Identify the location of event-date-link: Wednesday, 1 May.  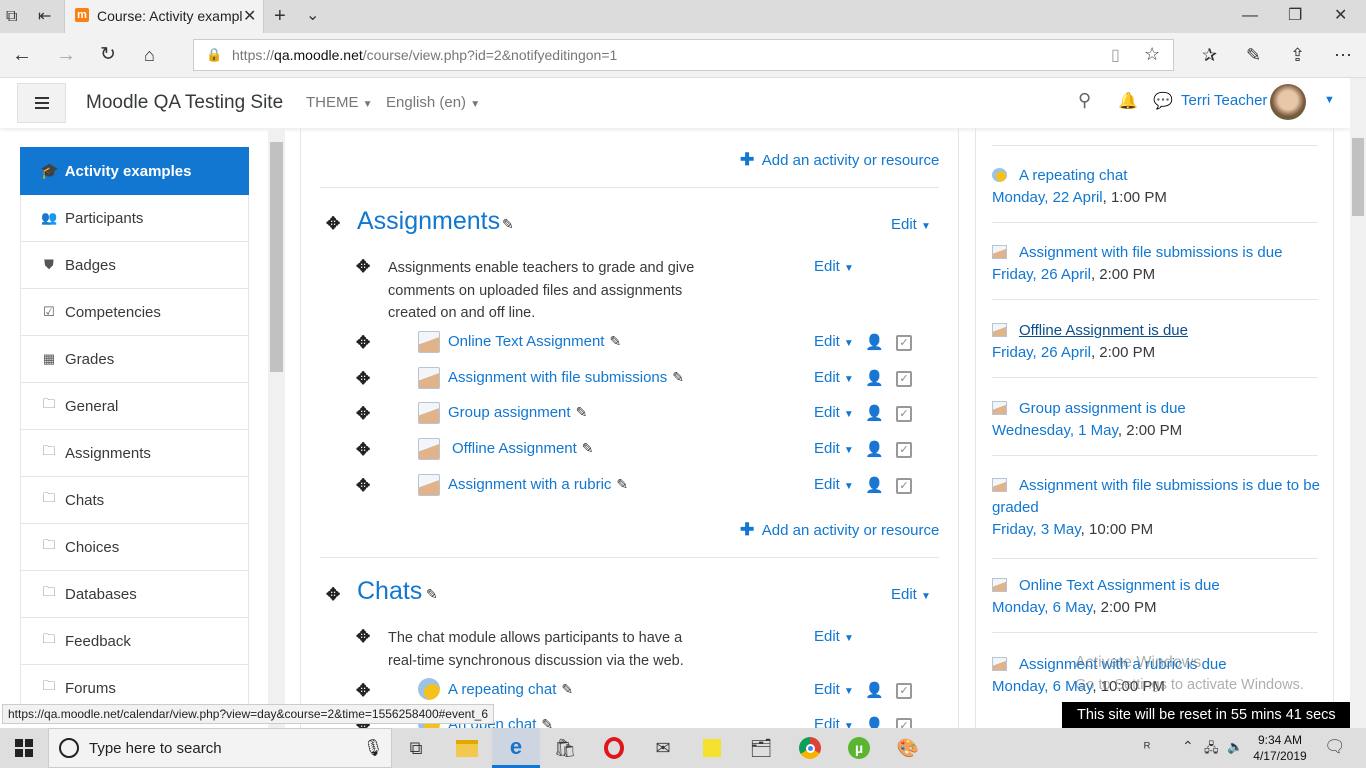
(1055, 430).